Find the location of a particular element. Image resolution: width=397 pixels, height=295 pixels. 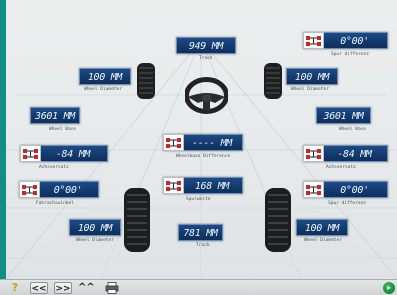

rear-track-value: 781 MM is located at coordinates (200, 232).